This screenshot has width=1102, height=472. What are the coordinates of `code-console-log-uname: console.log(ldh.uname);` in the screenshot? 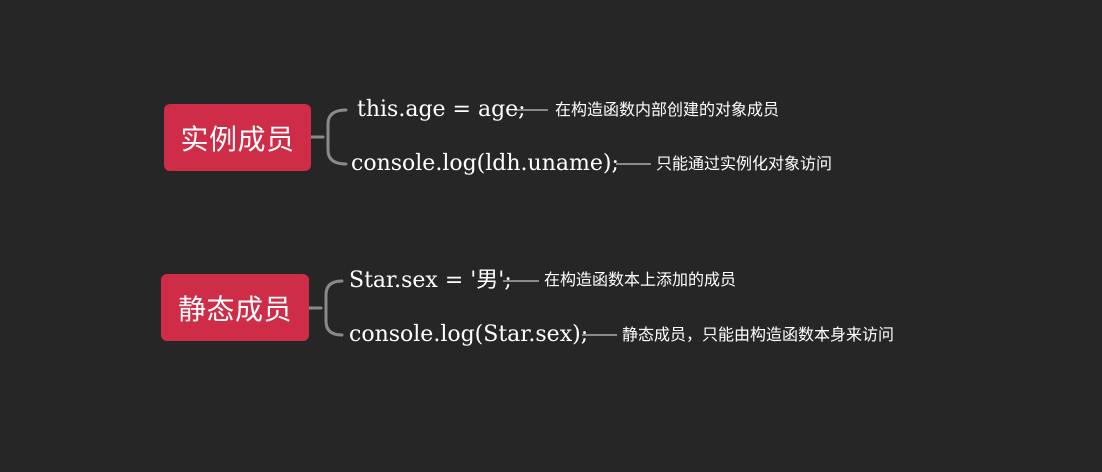 It's located at (485, 164).